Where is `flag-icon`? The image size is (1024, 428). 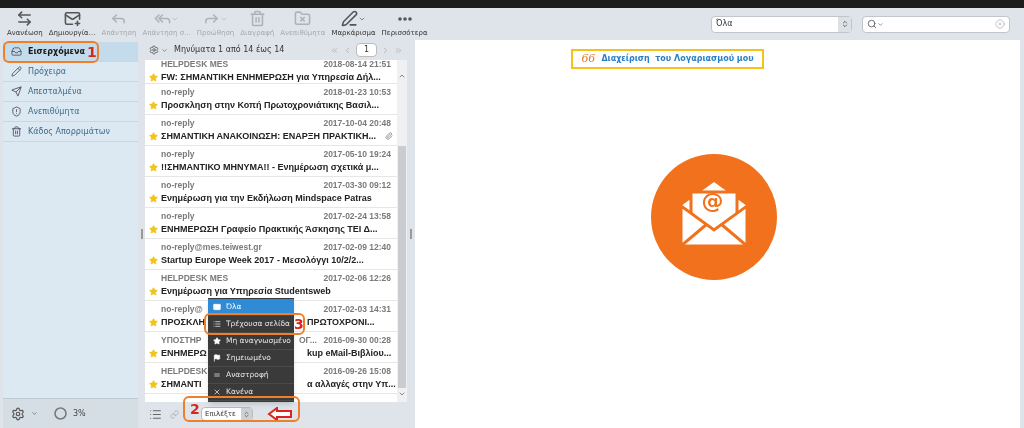
flag-icon is located at coordinates (217, 358).